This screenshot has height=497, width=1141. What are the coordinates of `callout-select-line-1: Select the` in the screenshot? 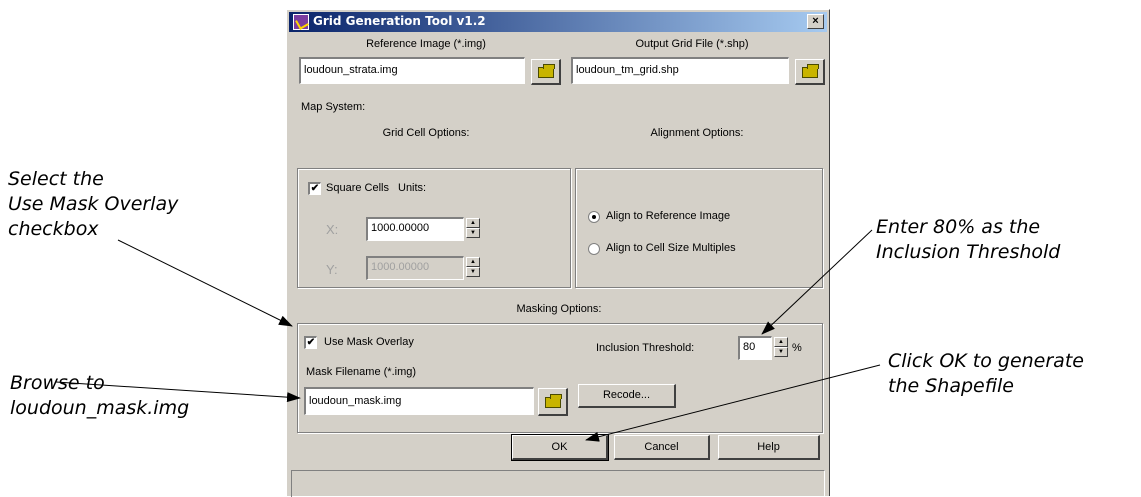 It's located at (56, 179).